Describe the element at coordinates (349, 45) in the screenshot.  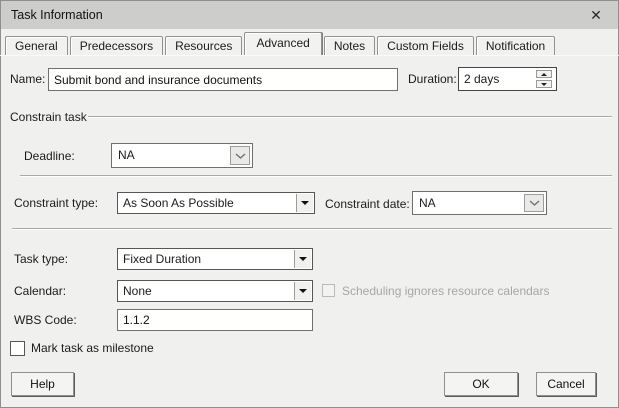
I see `tab-notes: Notes` at that location.